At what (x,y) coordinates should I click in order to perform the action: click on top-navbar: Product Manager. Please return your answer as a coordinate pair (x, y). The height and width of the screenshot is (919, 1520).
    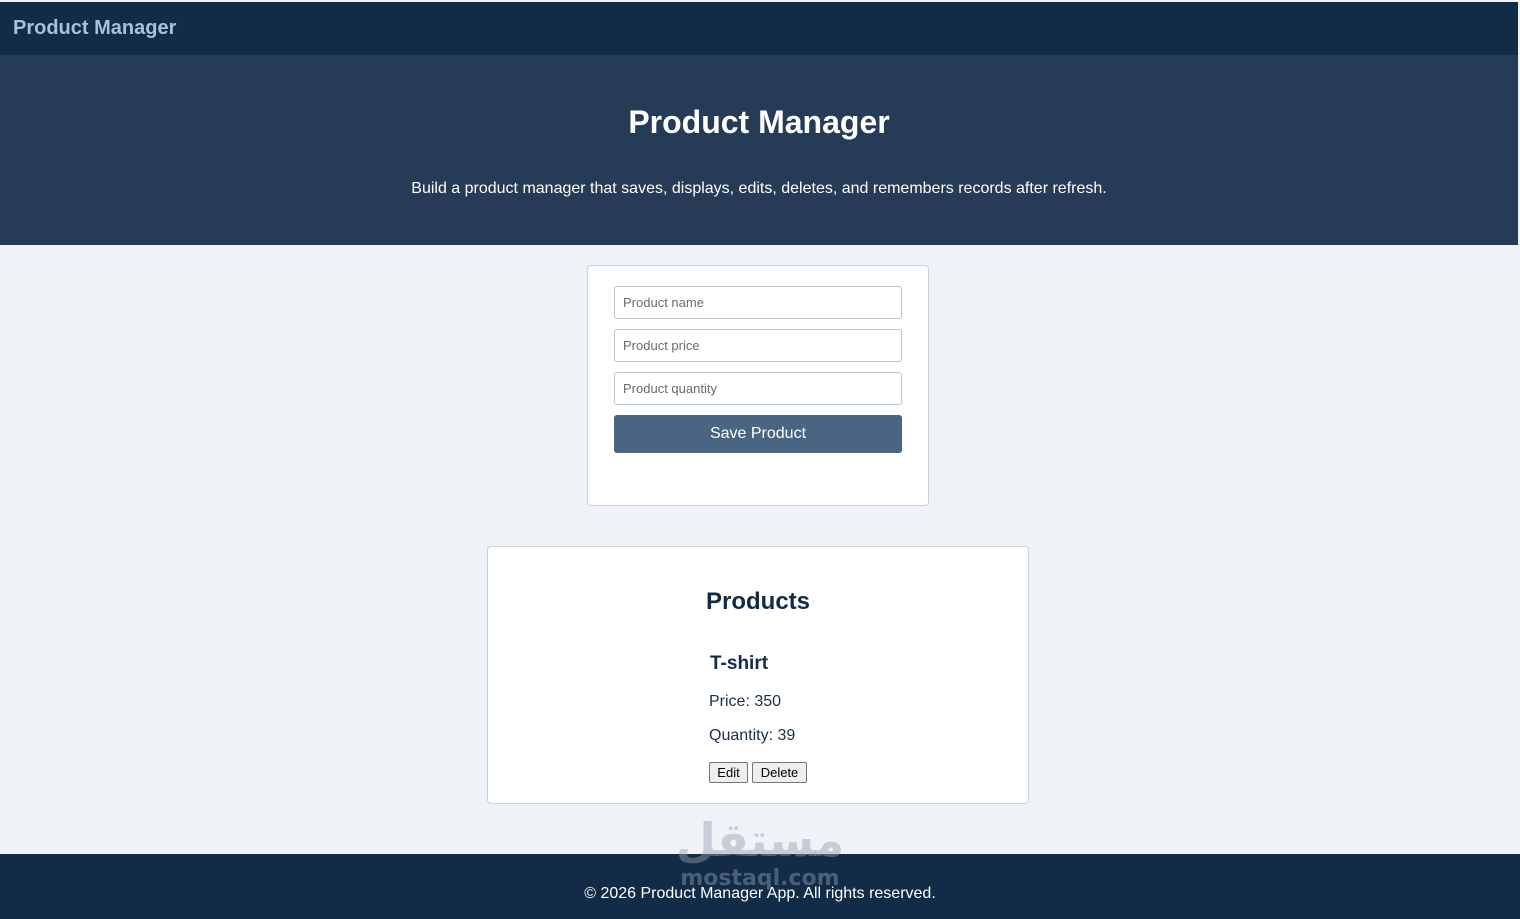
    Looking at the image, I should click on (759, 28).